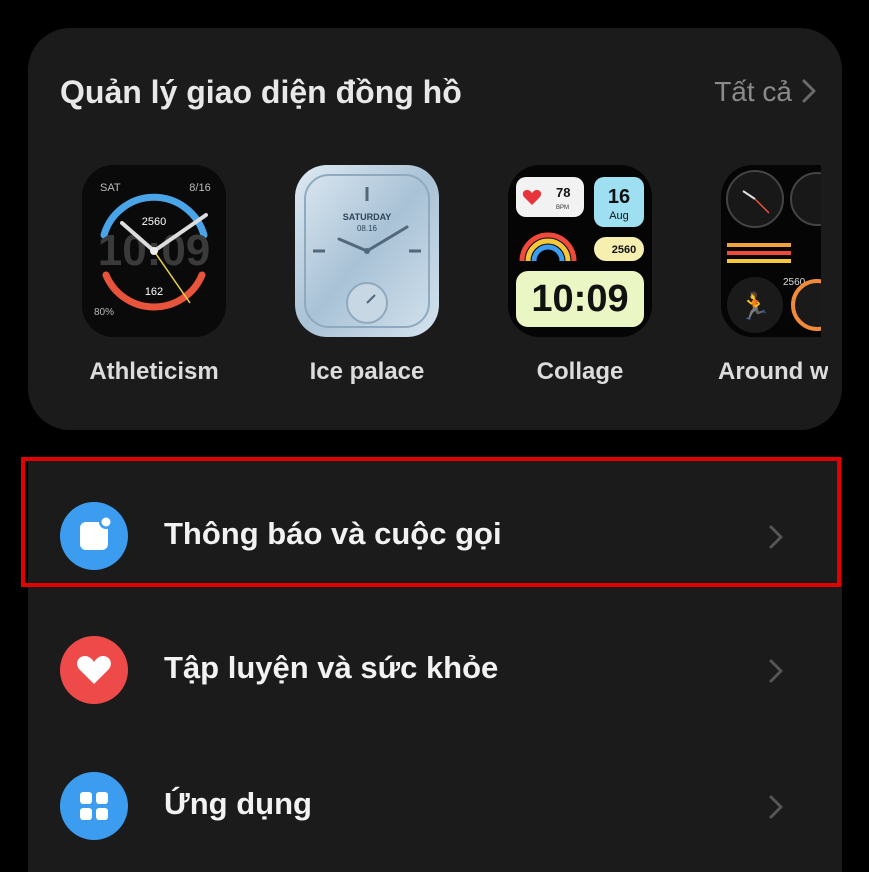 Image resolution: width=869 pixels, height=872 pixels. I want to click on watch-face-ice-palace: SATURDAY 08.16, so click(367, 251).